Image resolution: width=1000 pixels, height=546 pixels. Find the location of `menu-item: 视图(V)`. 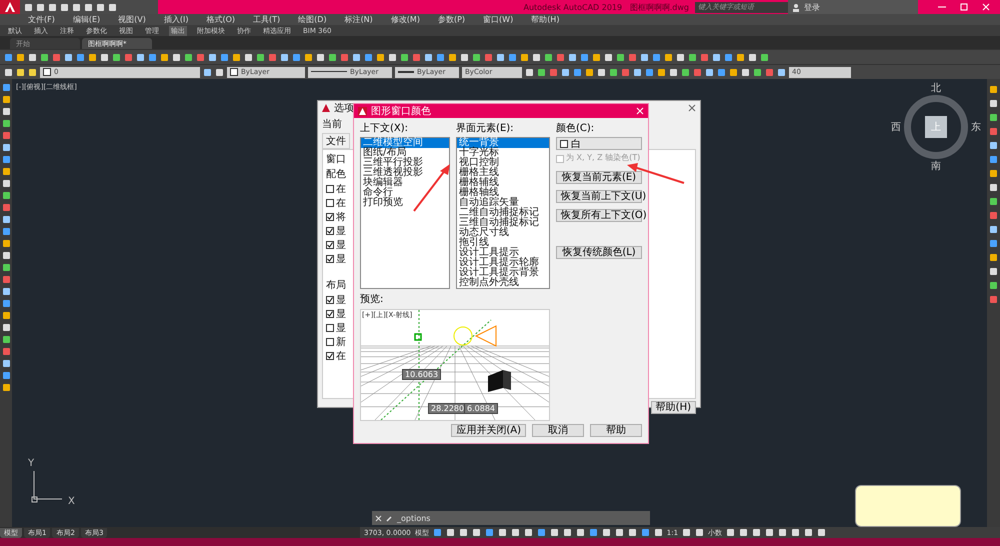

menu-item: 视图(V) is located at coordinates (132, 19).